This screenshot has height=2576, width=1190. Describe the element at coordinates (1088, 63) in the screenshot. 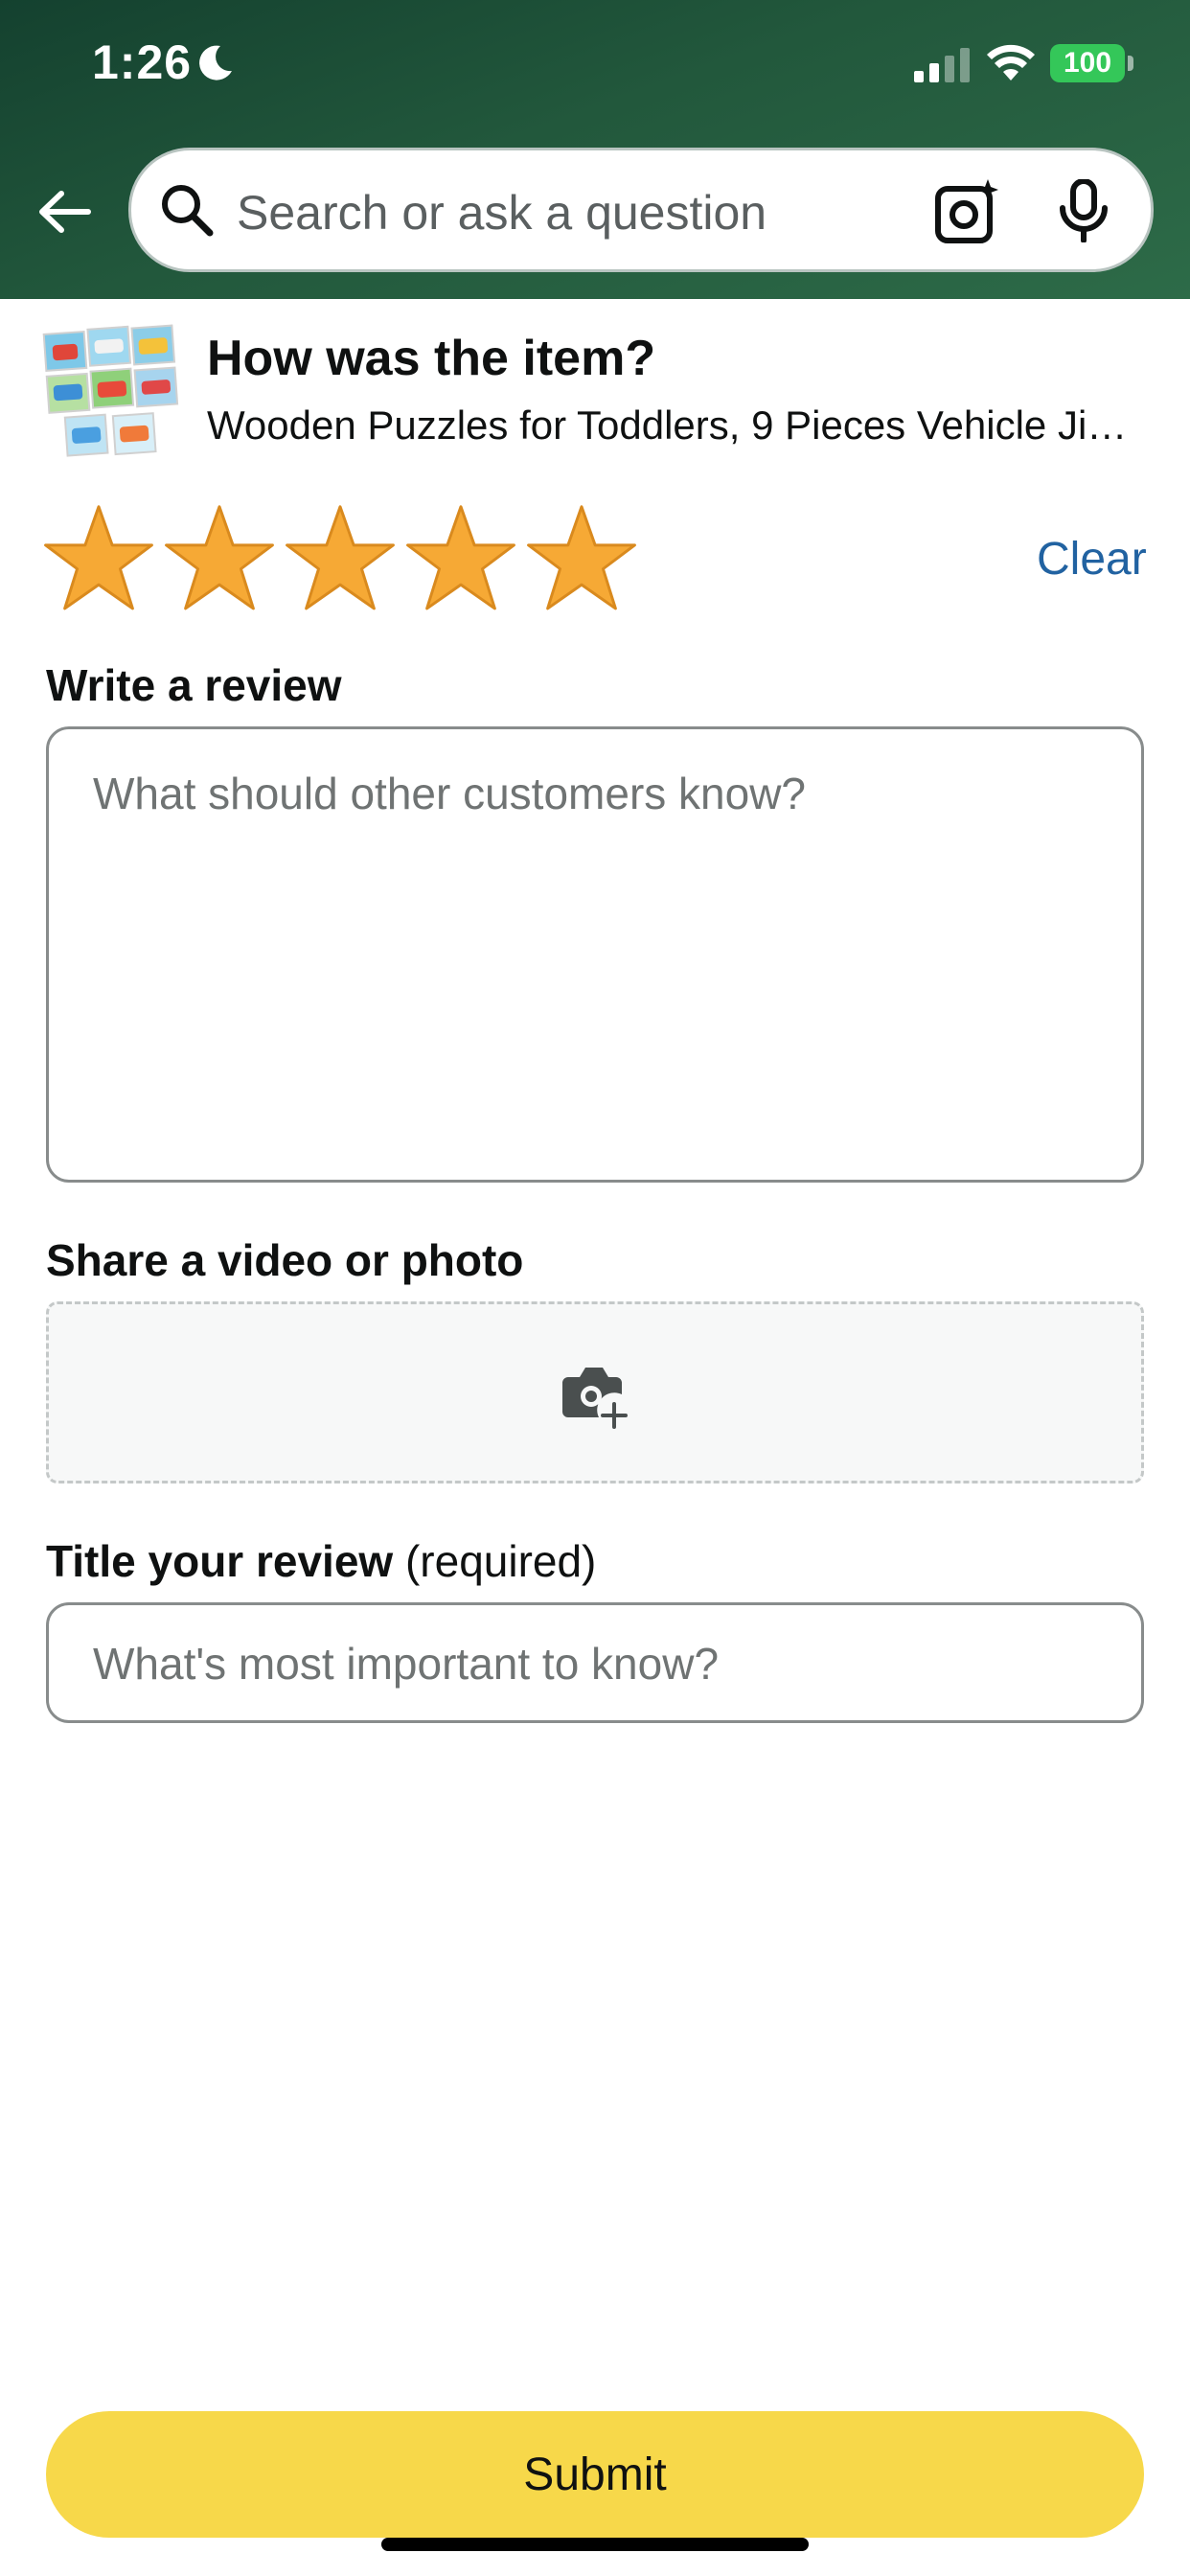

I see `battery-icon: 100` at that location.